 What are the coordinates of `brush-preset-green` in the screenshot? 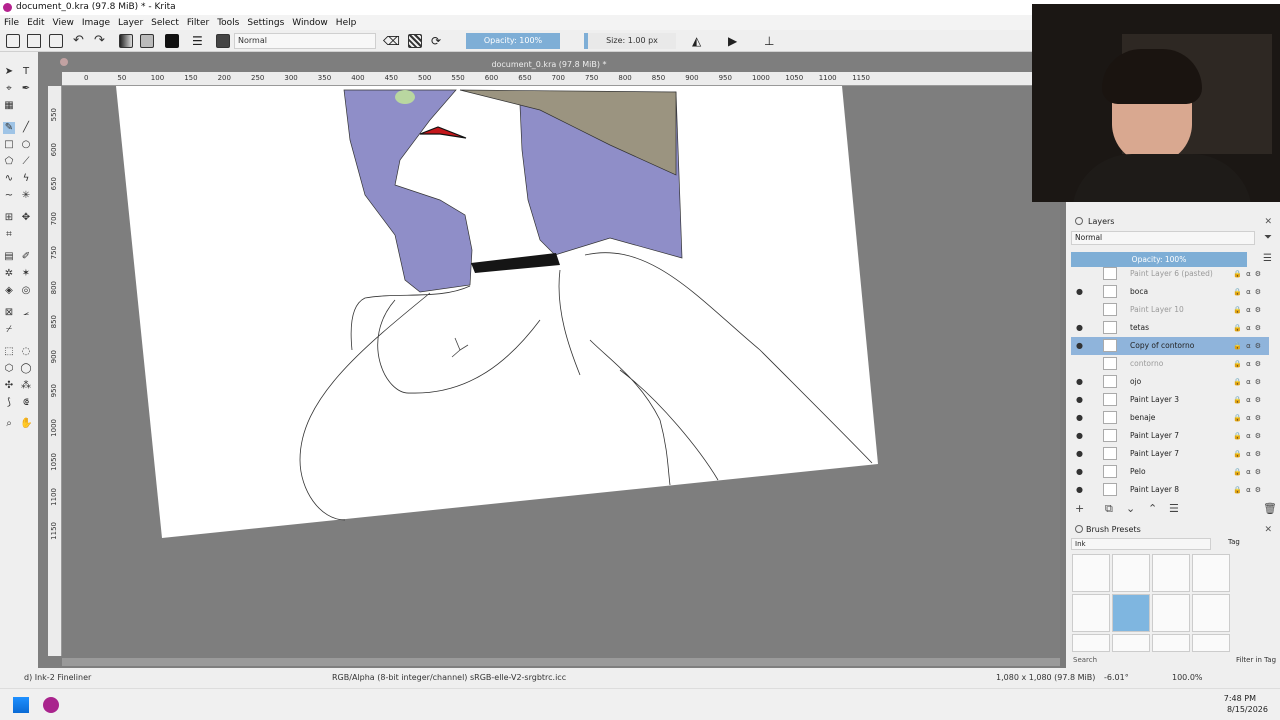 It's located at (1211, 643).